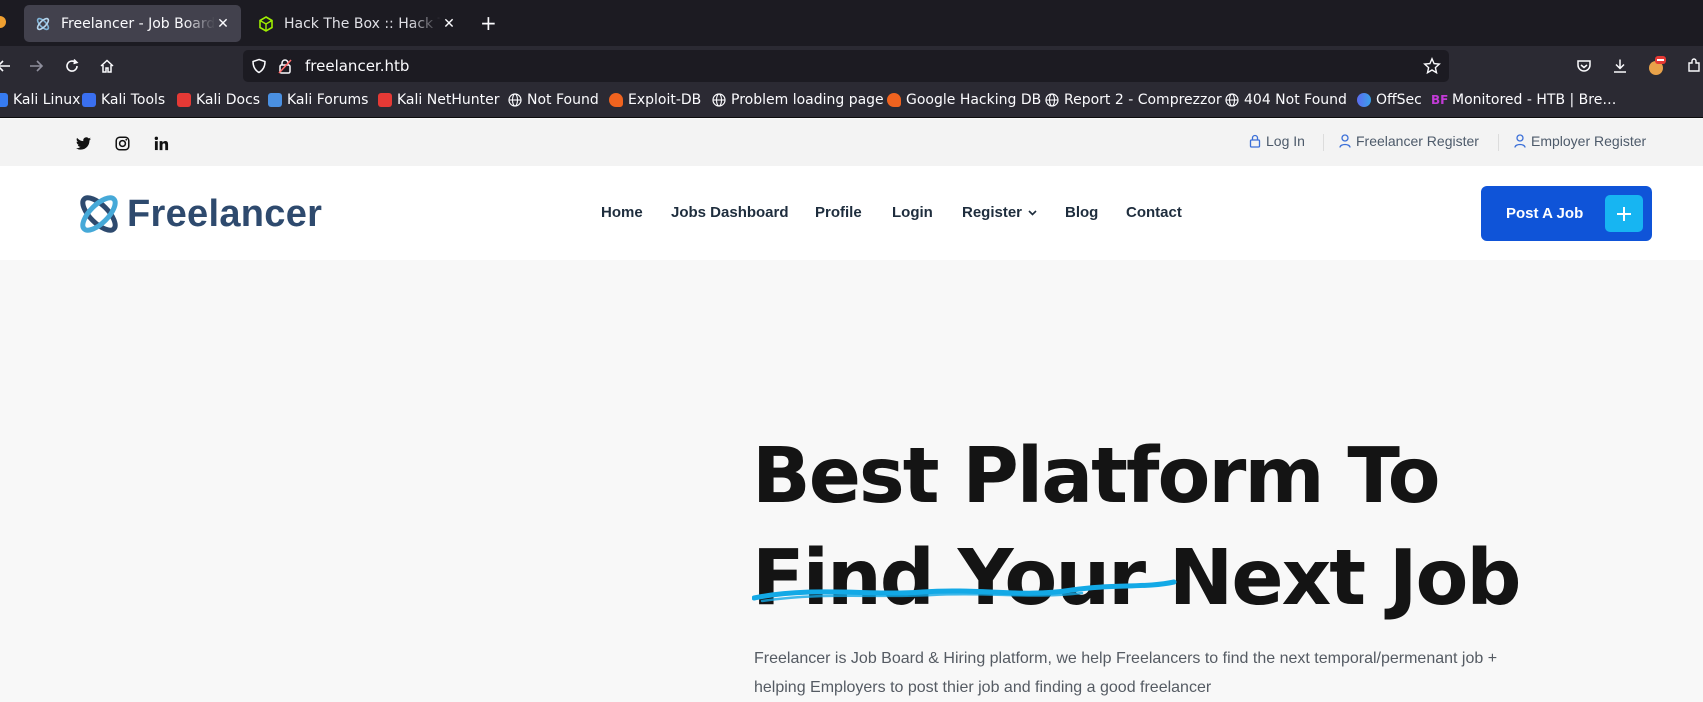  What do you see at coordinates (1409, 141) in the screenshot?
I see `freelancer-register-link: Freelancer Register` at bounding box center [1409, 141].